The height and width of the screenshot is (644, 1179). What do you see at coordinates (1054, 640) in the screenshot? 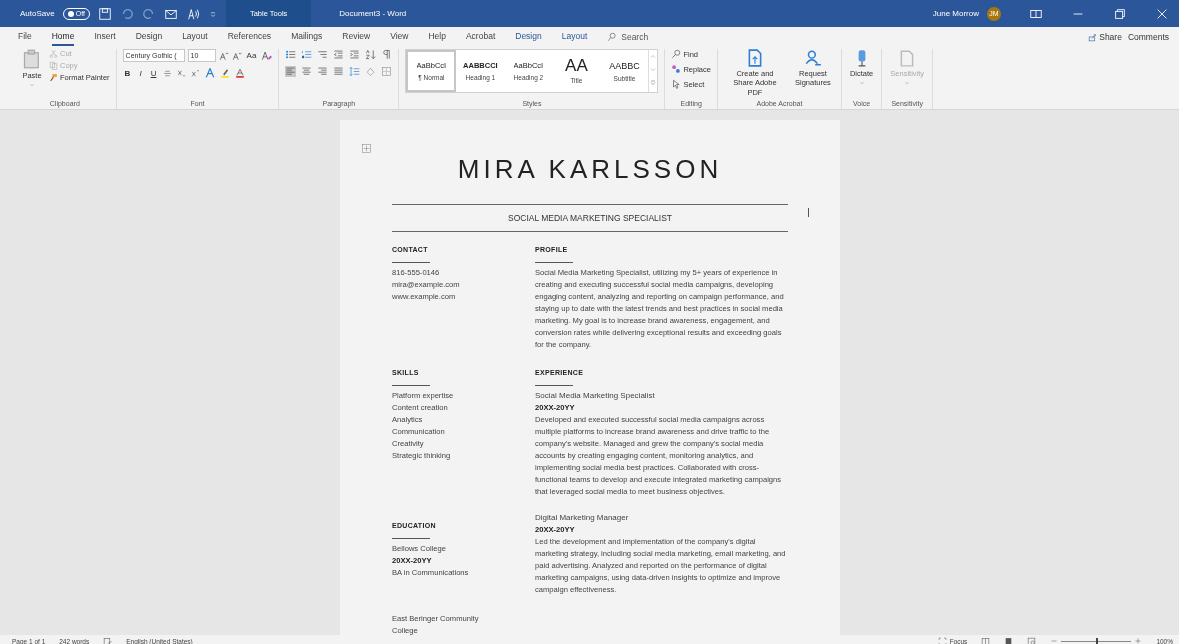
I see `zoom-out-icon` at bounding box center [1054, 640].